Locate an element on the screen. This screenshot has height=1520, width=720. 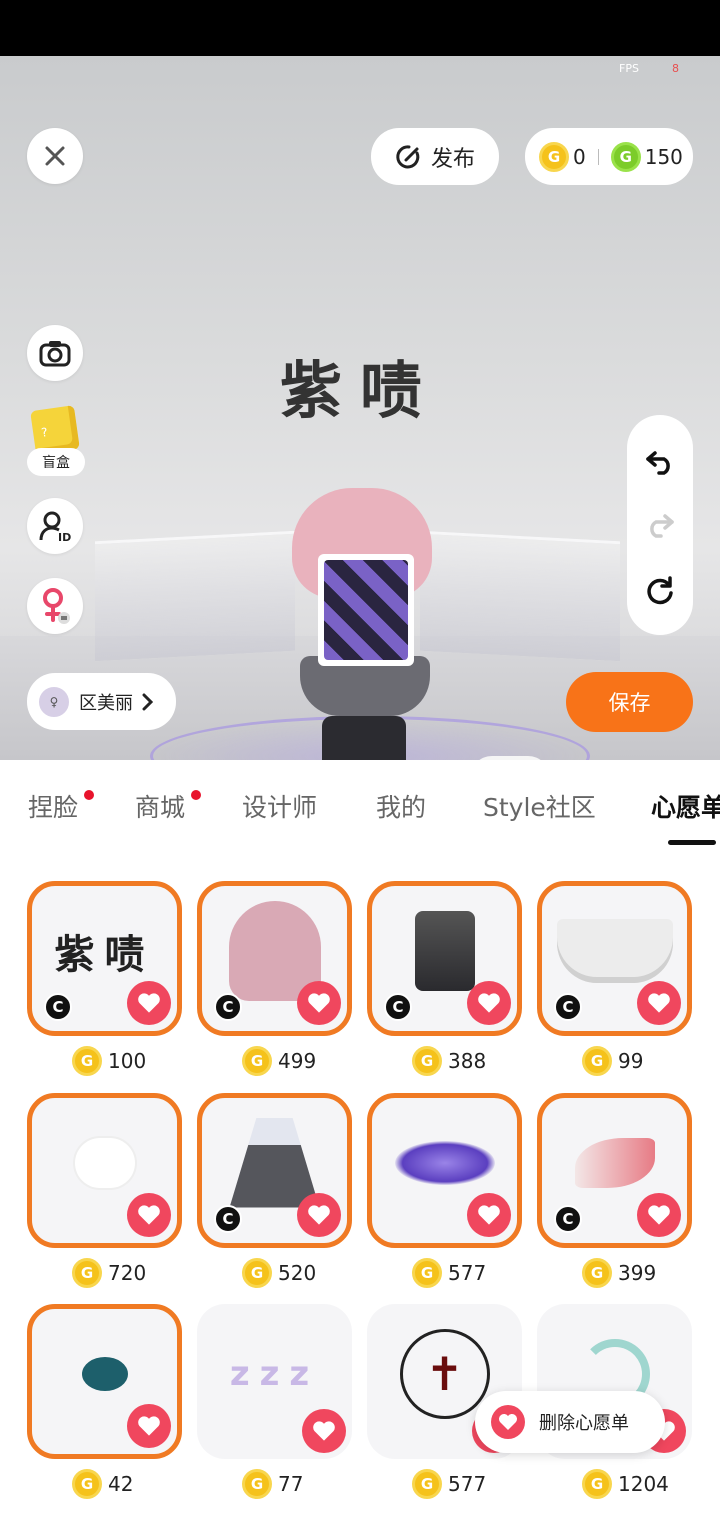
item-price: G 100 is located at coordinates (109, 1061).